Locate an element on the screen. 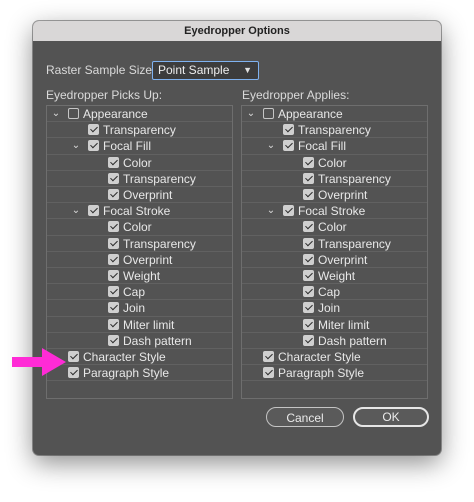  picks-checkbox-focal-stroke is located at coordinates (93, 211).